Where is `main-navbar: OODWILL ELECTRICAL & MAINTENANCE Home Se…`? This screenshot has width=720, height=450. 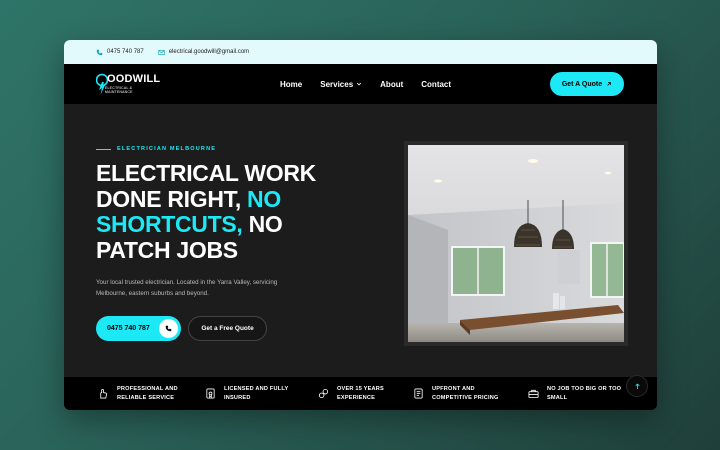 main-navbar: OODWILL ELECTRICAL & MAINTENANCE Home Se… is located at coordinates (360, 84).